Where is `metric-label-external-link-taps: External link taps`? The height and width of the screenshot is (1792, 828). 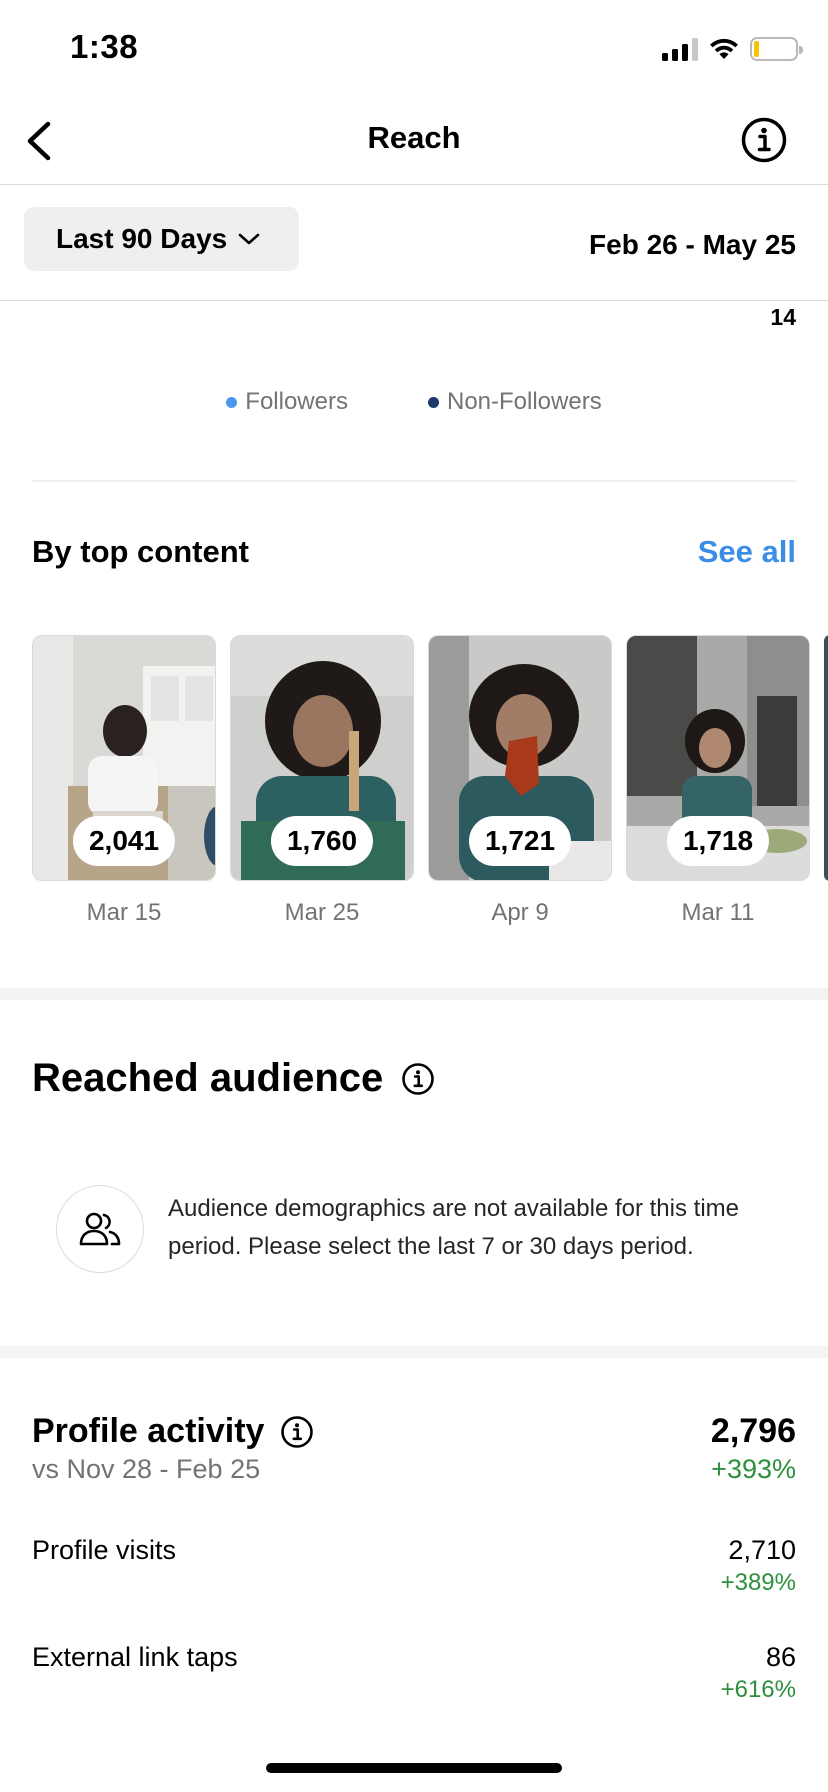 metric-label-external-link-taps: External link taps is located at coordinates (135, 1657).